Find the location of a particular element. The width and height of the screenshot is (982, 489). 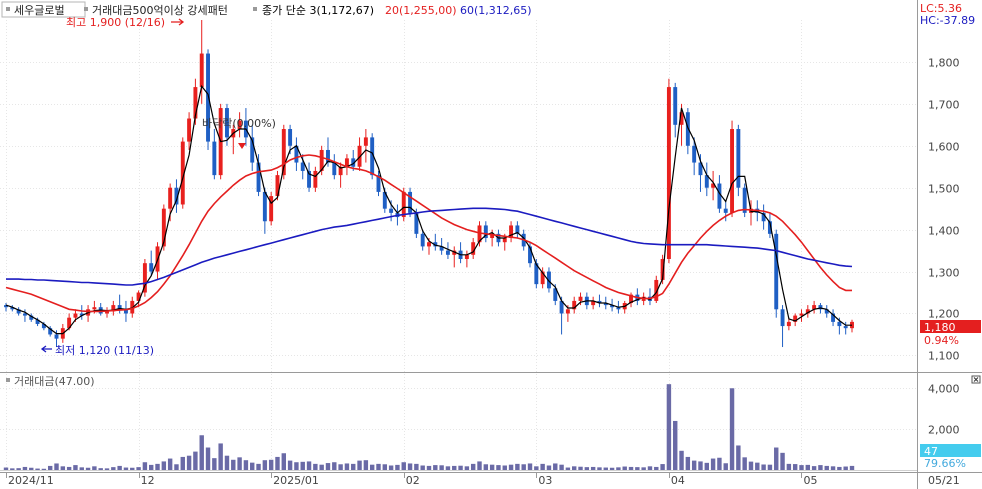

time-tick-label: 05/21 is located at coordinates (944, 480).